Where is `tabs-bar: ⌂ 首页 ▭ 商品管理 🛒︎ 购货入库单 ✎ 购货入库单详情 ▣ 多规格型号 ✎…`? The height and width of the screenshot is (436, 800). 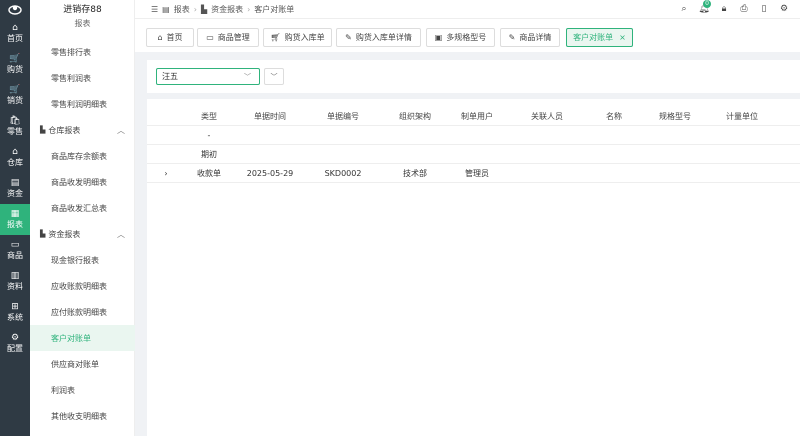 tabs-bar: ⌂ 首页 ▭ 商品管理 🛒︎ 购货入库单 ✎ 购货入库单详情 ▣ 多规格型号 ✎… is located at coordinates (467, 35).